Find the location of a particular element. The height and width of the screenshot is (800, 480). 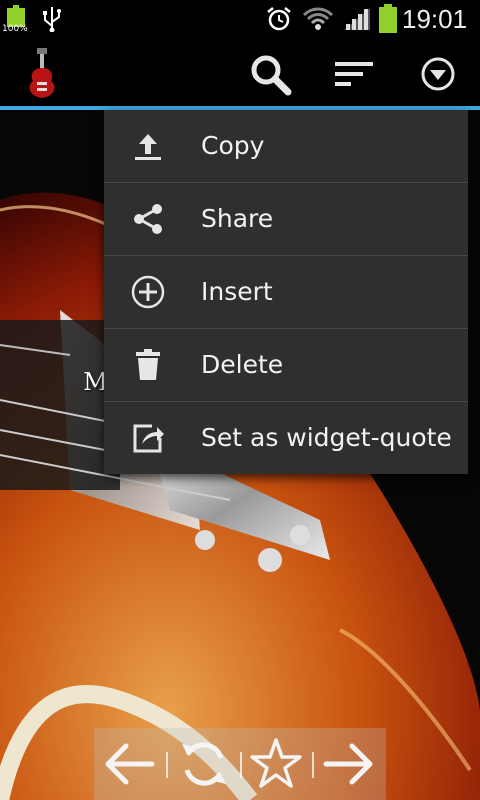

star-icon is located at coordinates (276, 764).